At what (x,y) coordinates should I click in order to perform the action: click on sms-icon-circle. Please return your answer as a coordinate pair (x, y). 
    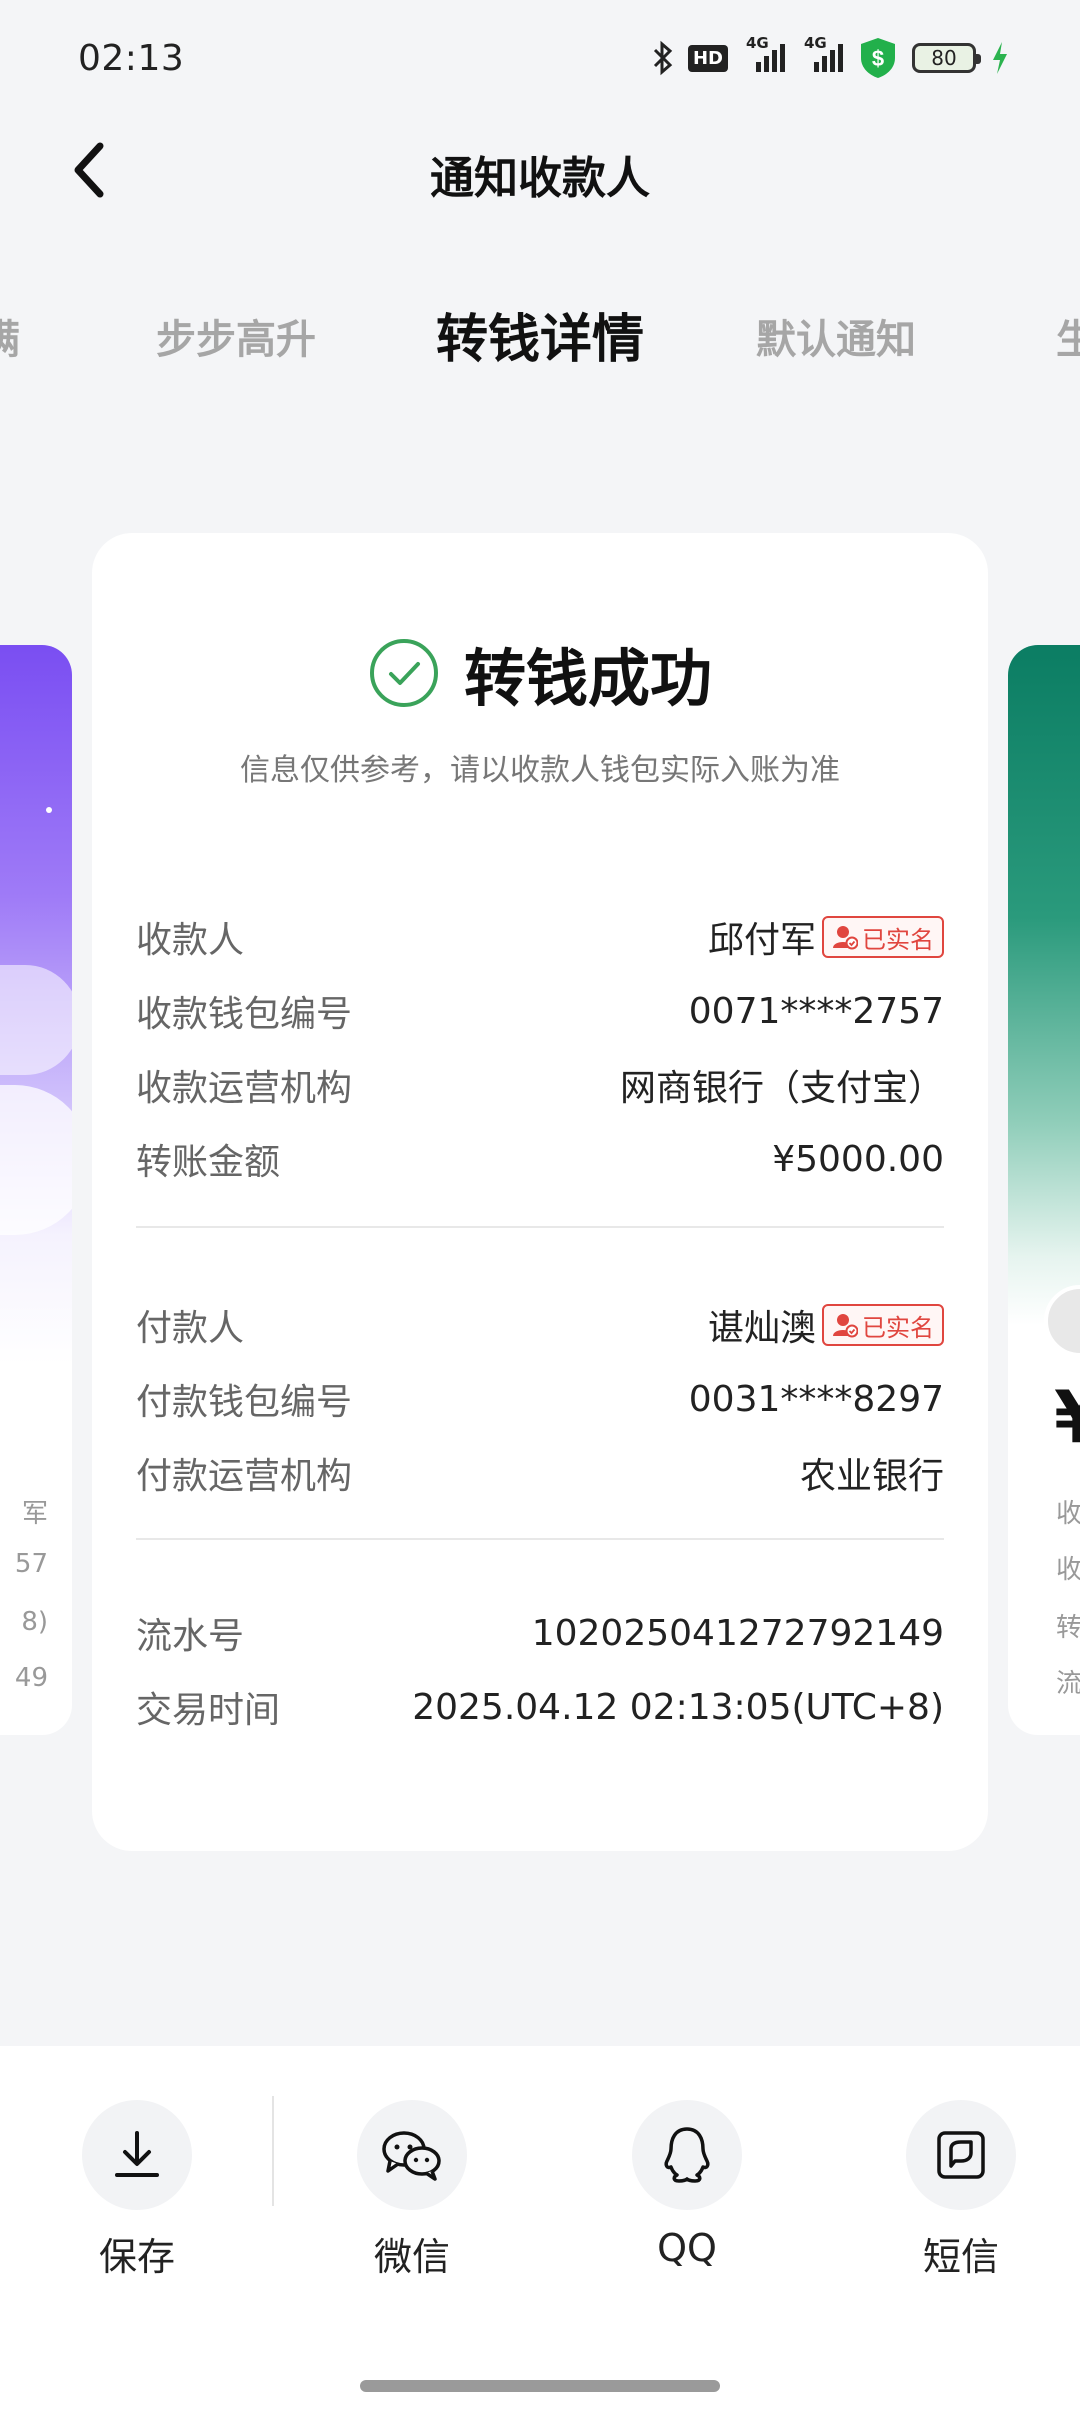
    Looking at the image, I should click on (961, 2155).